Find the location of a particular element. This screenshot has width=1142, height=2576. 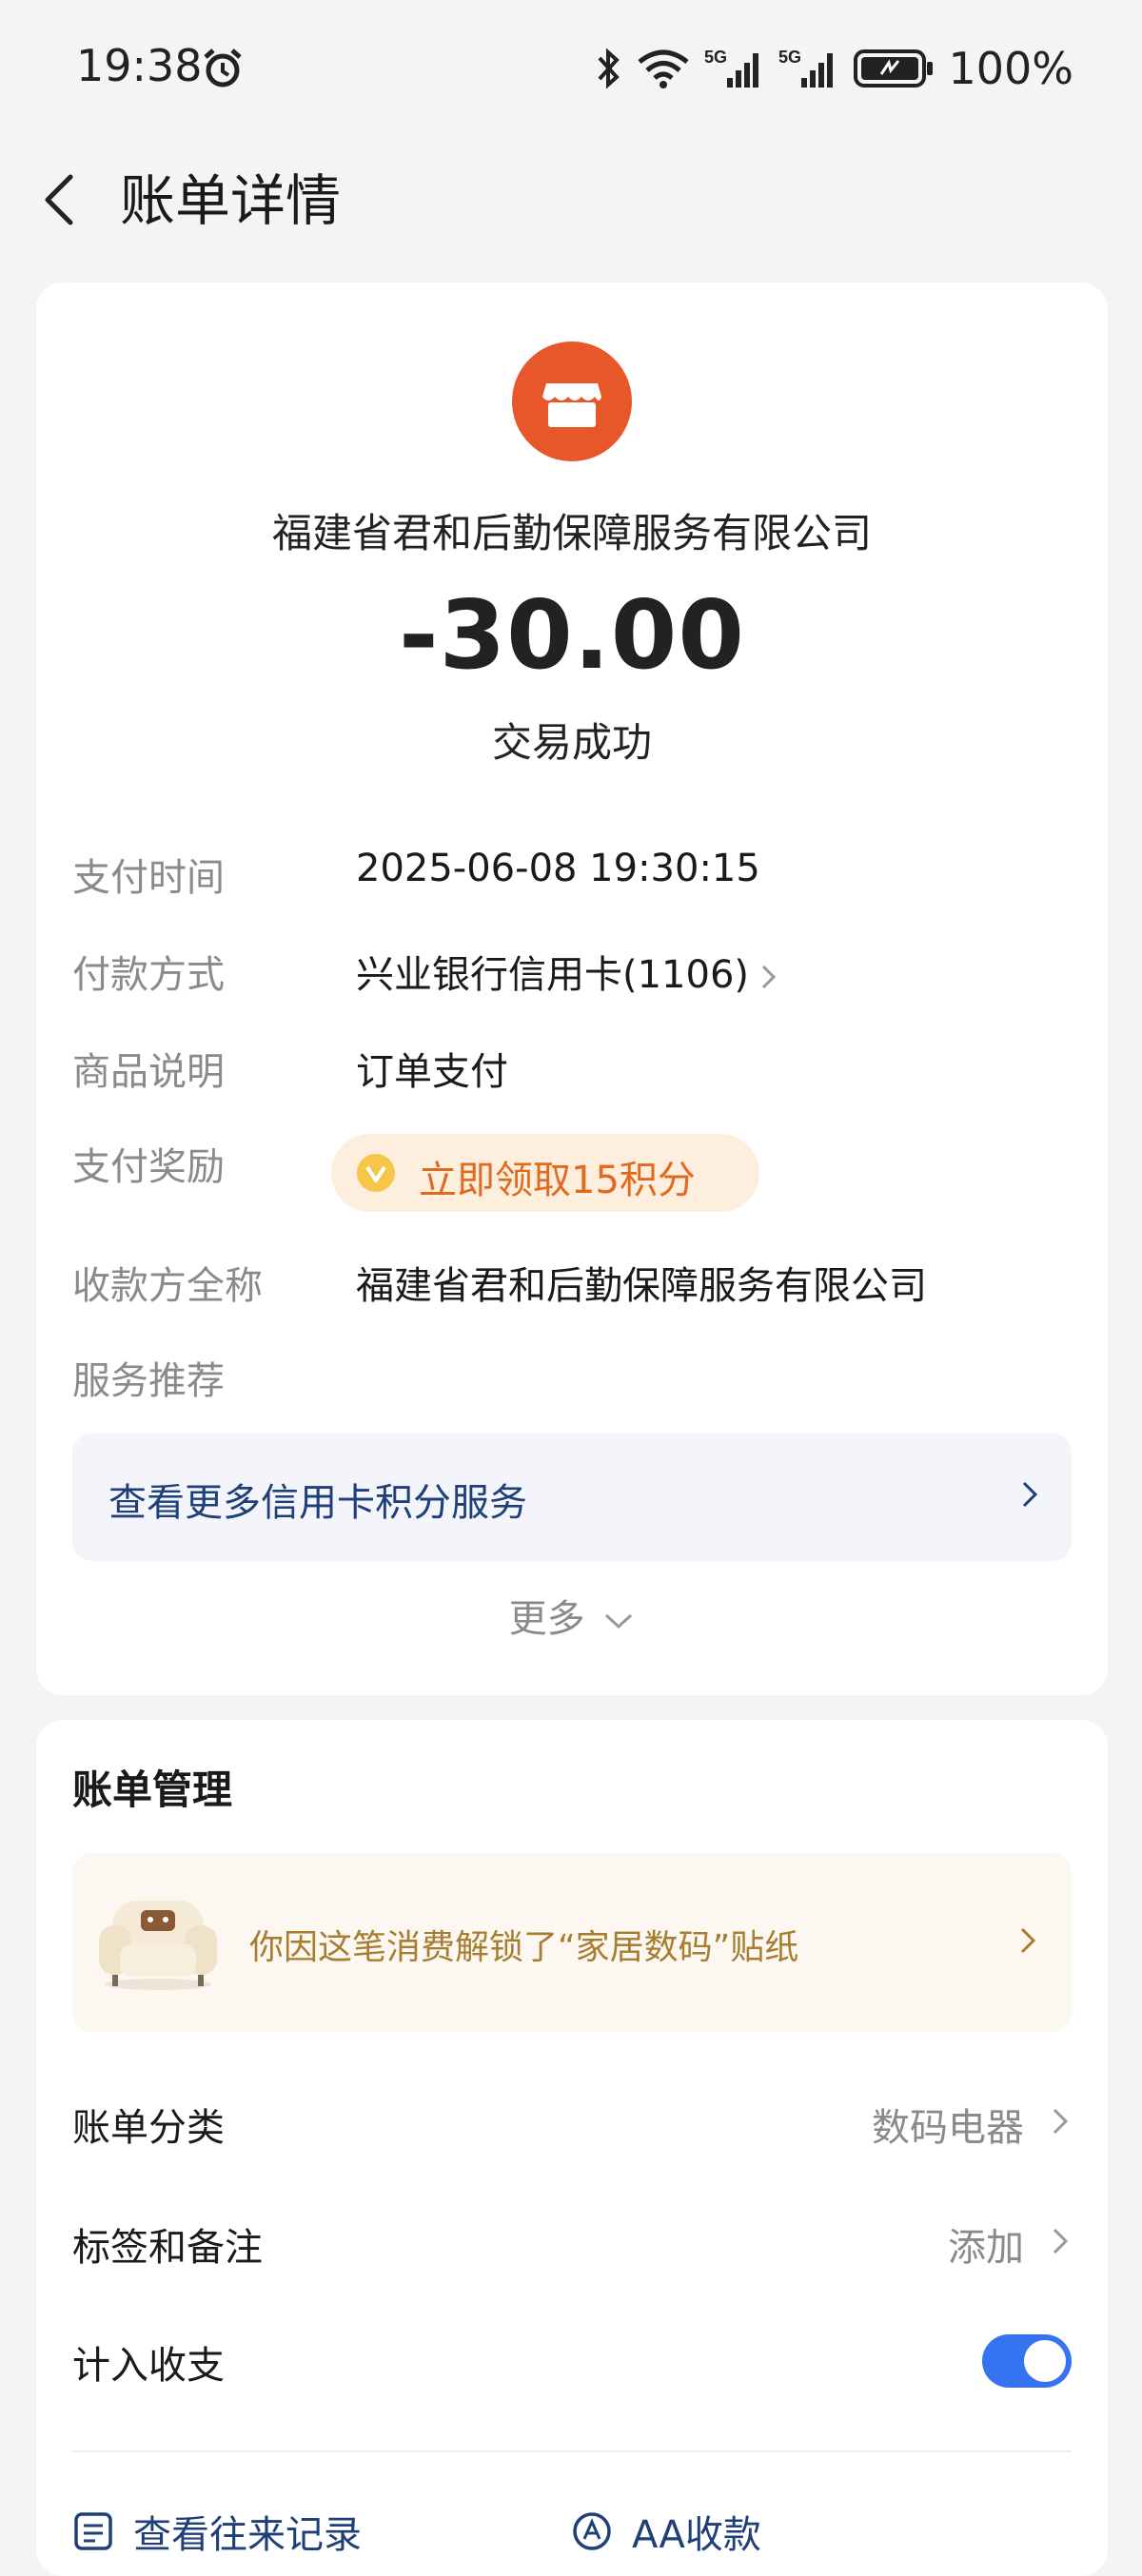

claim-points-button: 立即领取15积分 is located at coordinates (545, 1173).